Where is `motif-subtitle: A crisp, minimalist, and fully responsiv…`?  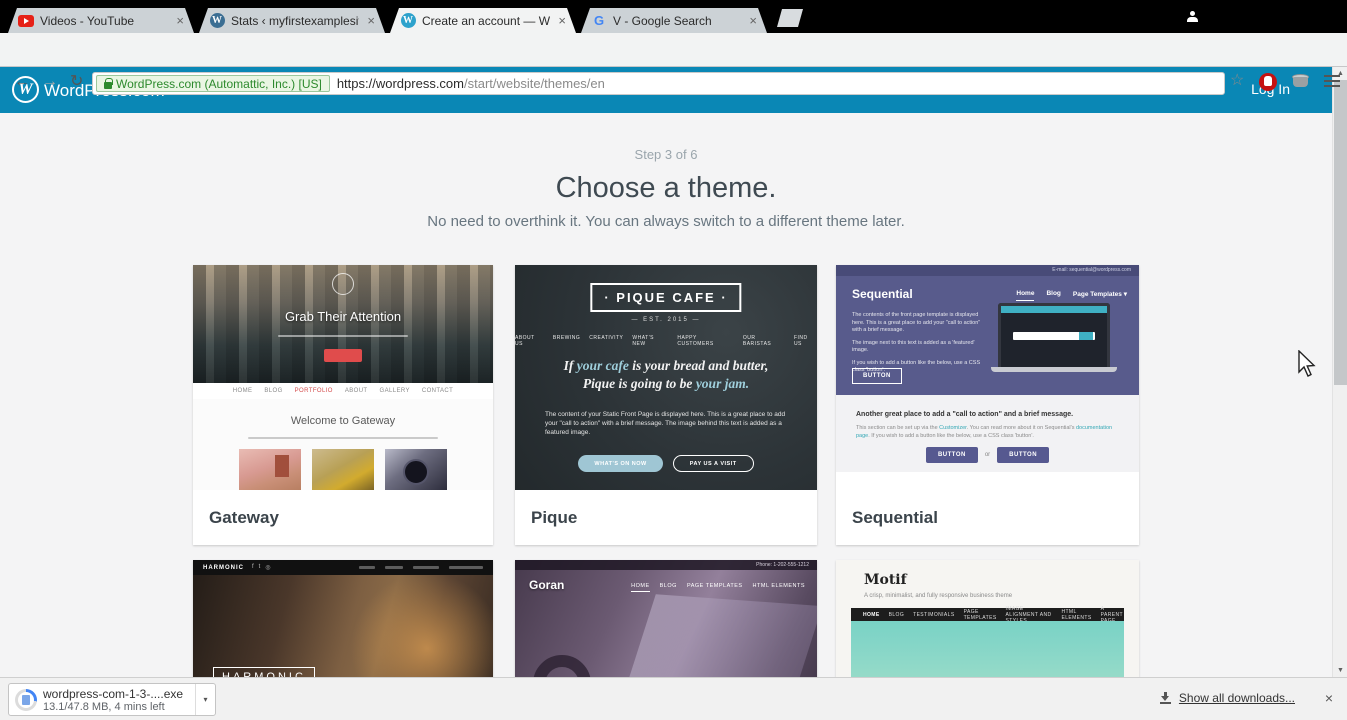
motif-subtitle: A crisp, minimalist, and fully responsiv… is located at coordinates (938, 596).